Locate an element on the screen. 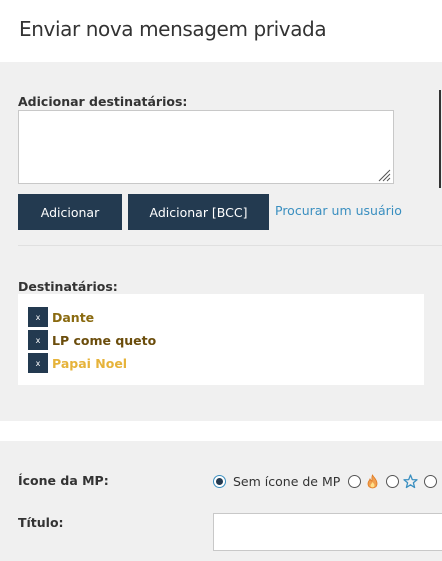 This screenshot has width=442, height=561. pm-icon-label: Ícone da MP: is located at coordinates (63, 480).